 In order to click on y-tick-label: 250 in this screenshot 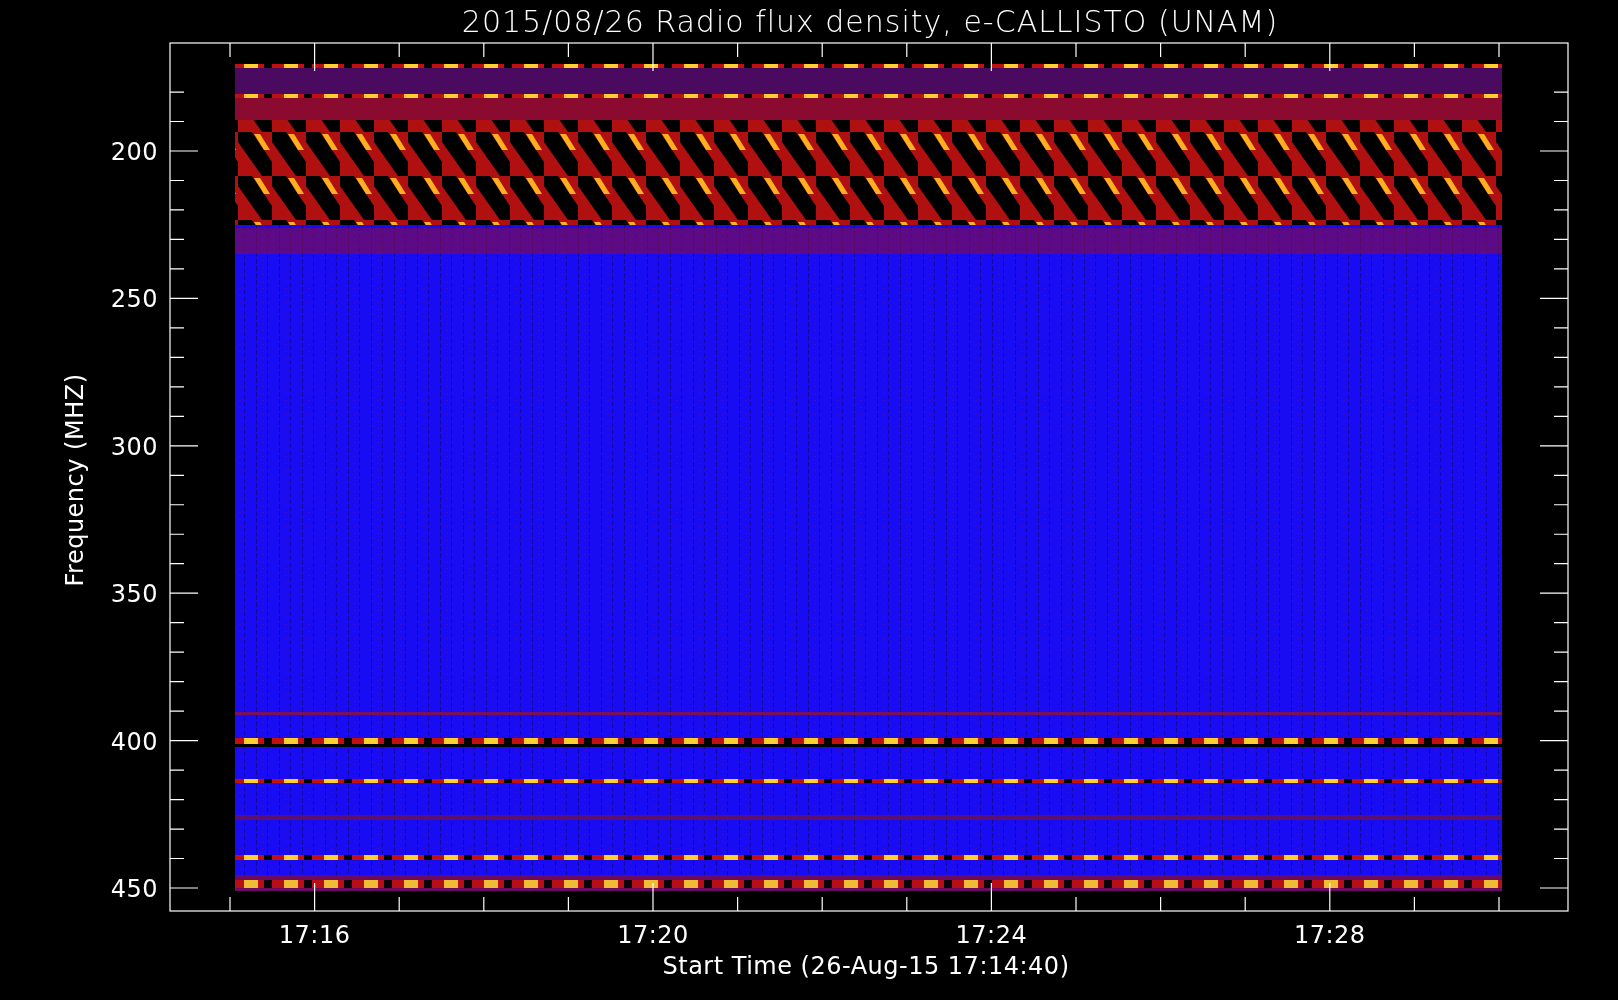, I will do `click(134, 299)`.